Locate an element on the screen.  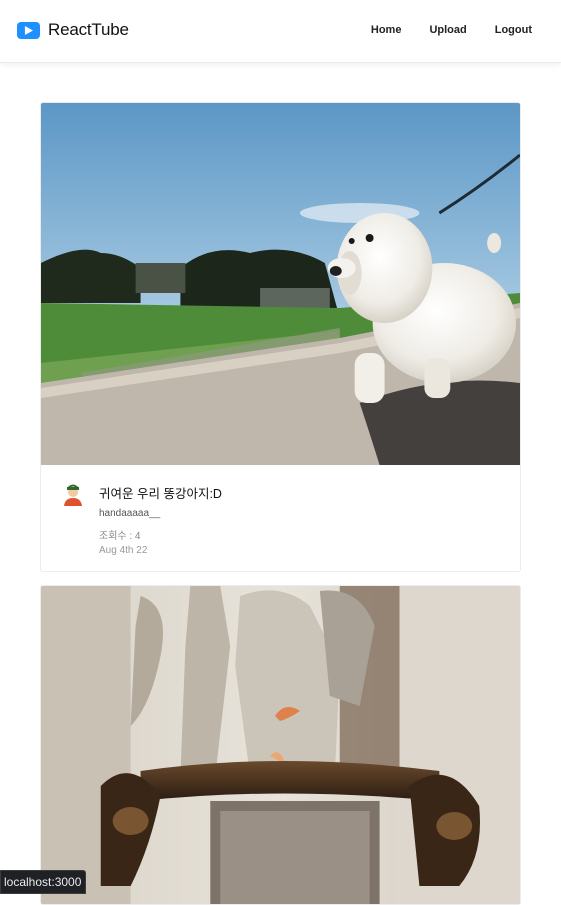
nav-home-link: Home is located at coordinates (386, 30).